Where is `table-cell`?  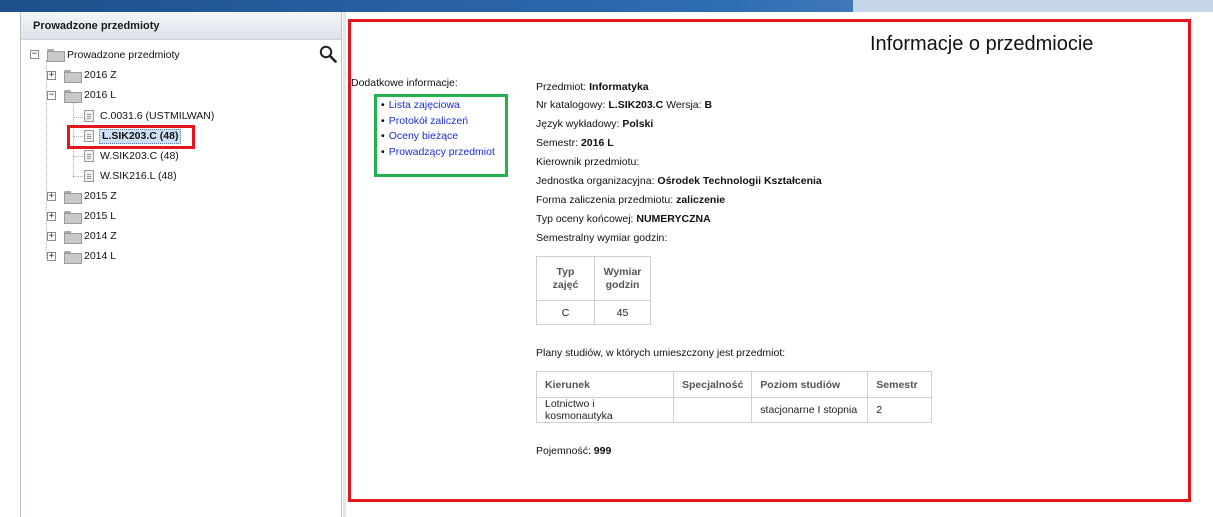
table-cell is located at coordinates (712, 410).